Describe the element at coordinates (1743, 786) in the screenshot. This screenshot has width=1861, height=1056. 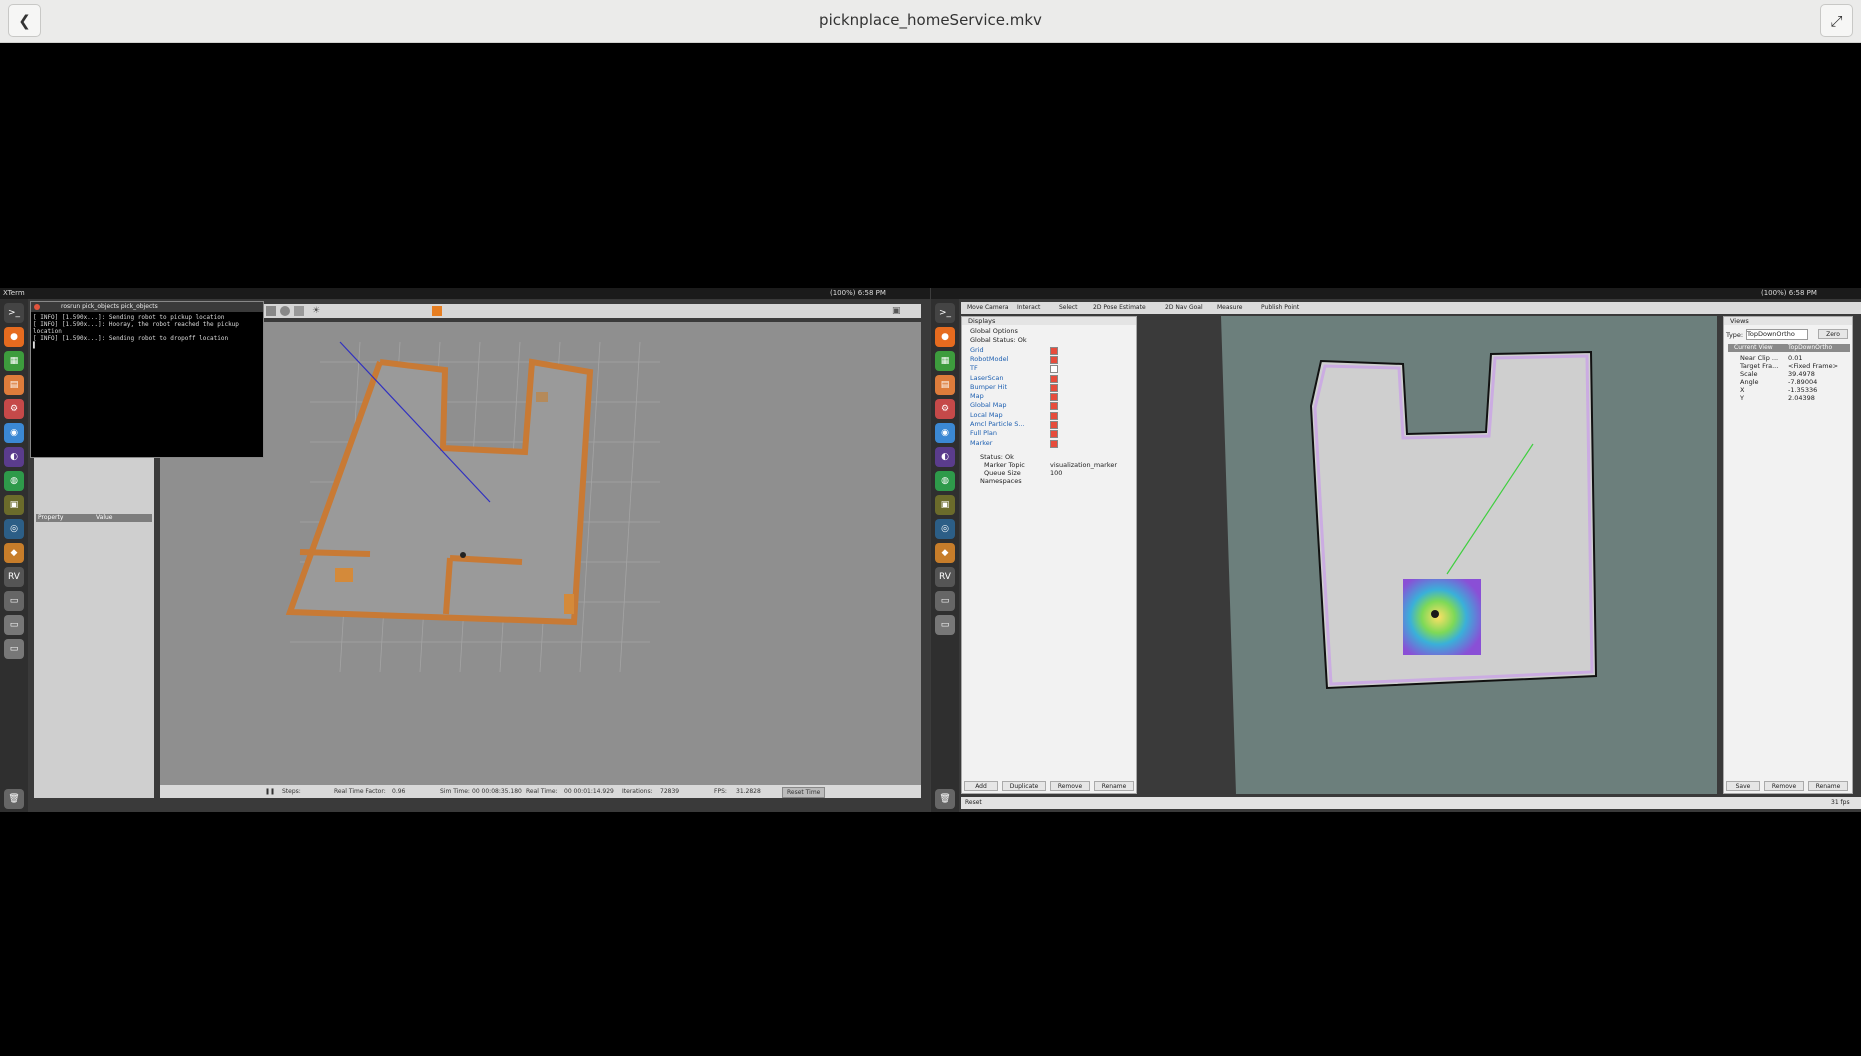
I see `save-view-button: Save` at that location.